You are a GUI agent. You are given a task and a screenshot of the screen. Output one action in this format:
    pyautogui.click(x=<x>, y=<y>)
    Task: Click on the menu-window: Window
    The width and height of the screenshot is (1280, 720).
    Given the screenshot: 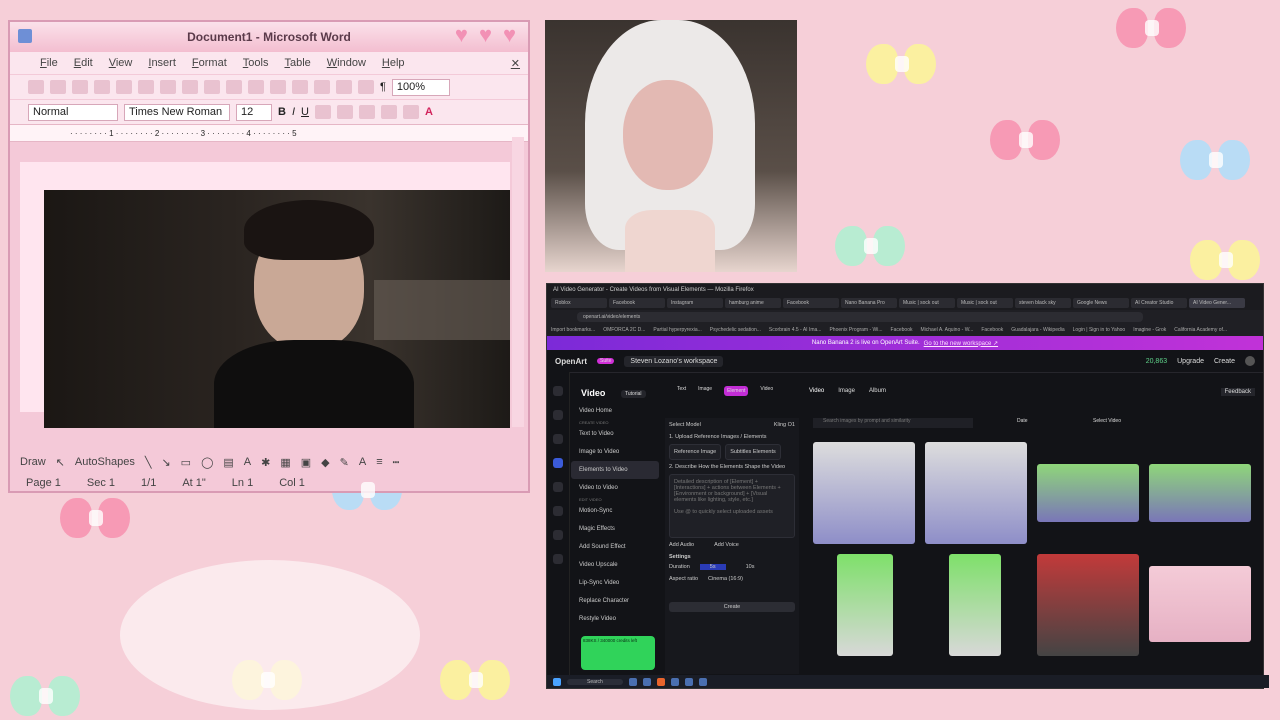 What is the action you would take?
    pyautogui.click(x=346, y=63)
    